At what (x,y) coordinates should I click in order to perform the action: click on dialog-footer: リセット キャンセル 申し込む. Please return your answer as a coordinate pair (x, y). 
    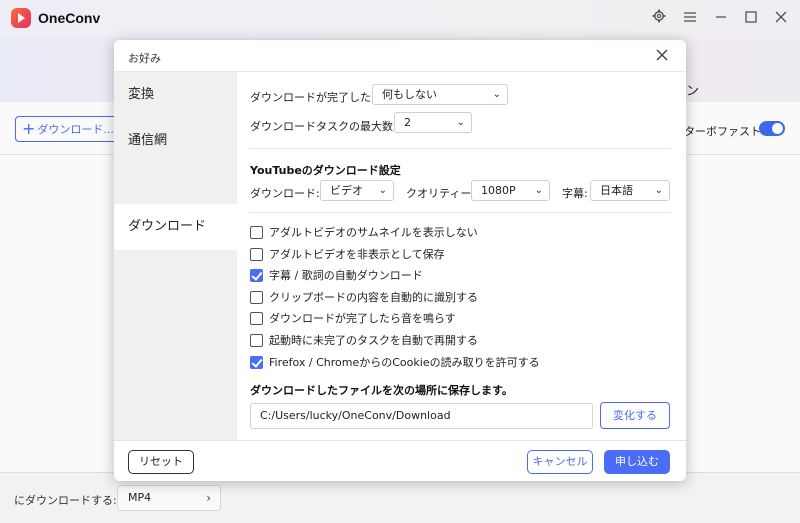
    Looking at the image, I should click on (400, 460).